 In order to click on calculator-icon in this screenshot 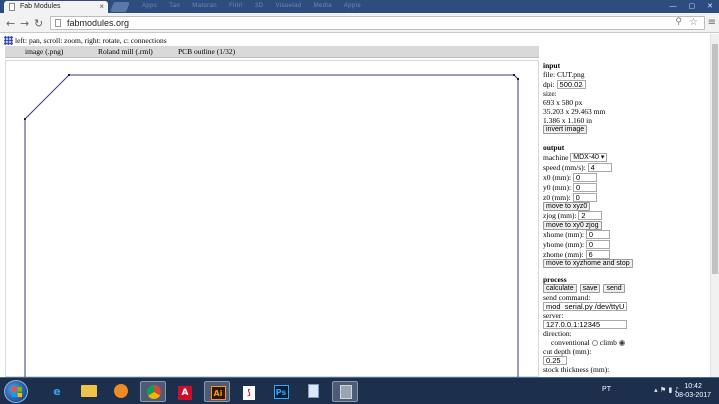, I will do `click(346, 392)`.